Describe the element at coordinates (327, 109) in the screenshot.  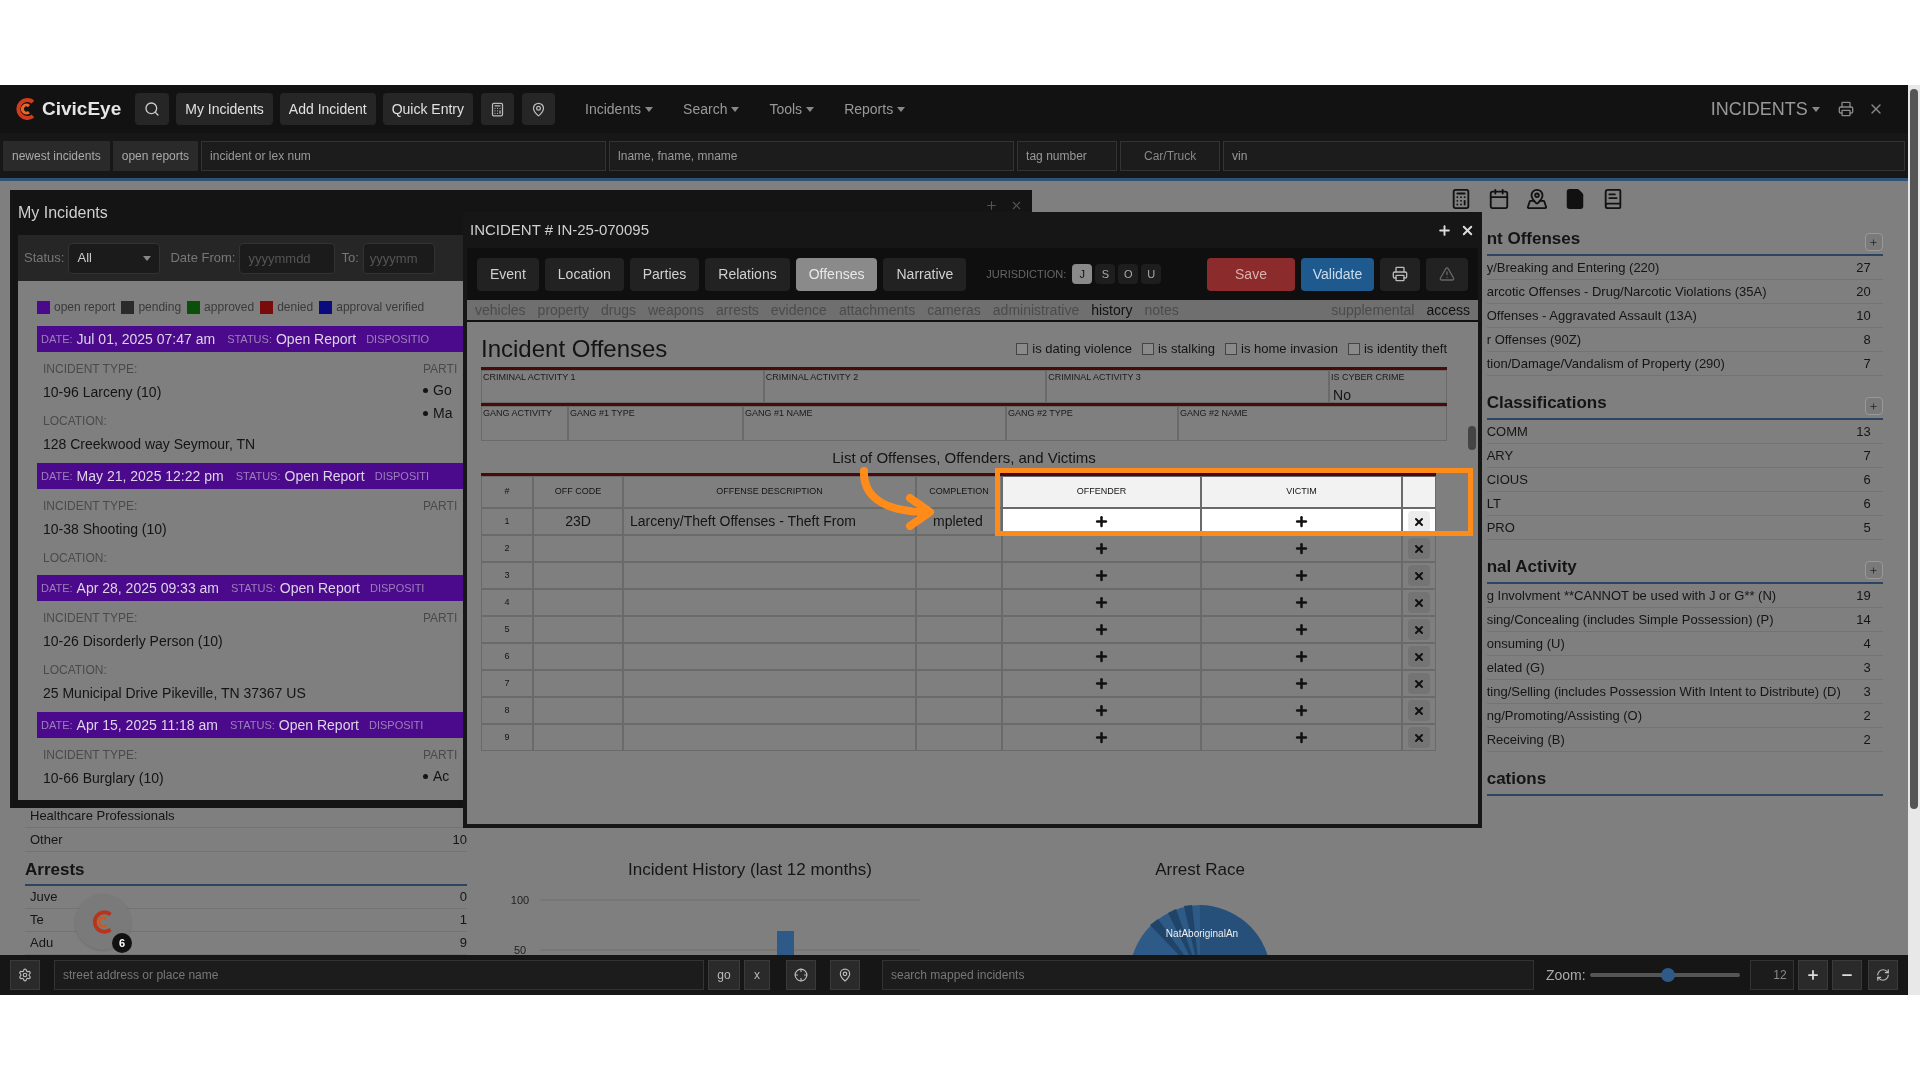
I see `nav-button: Add Incident` at that location.